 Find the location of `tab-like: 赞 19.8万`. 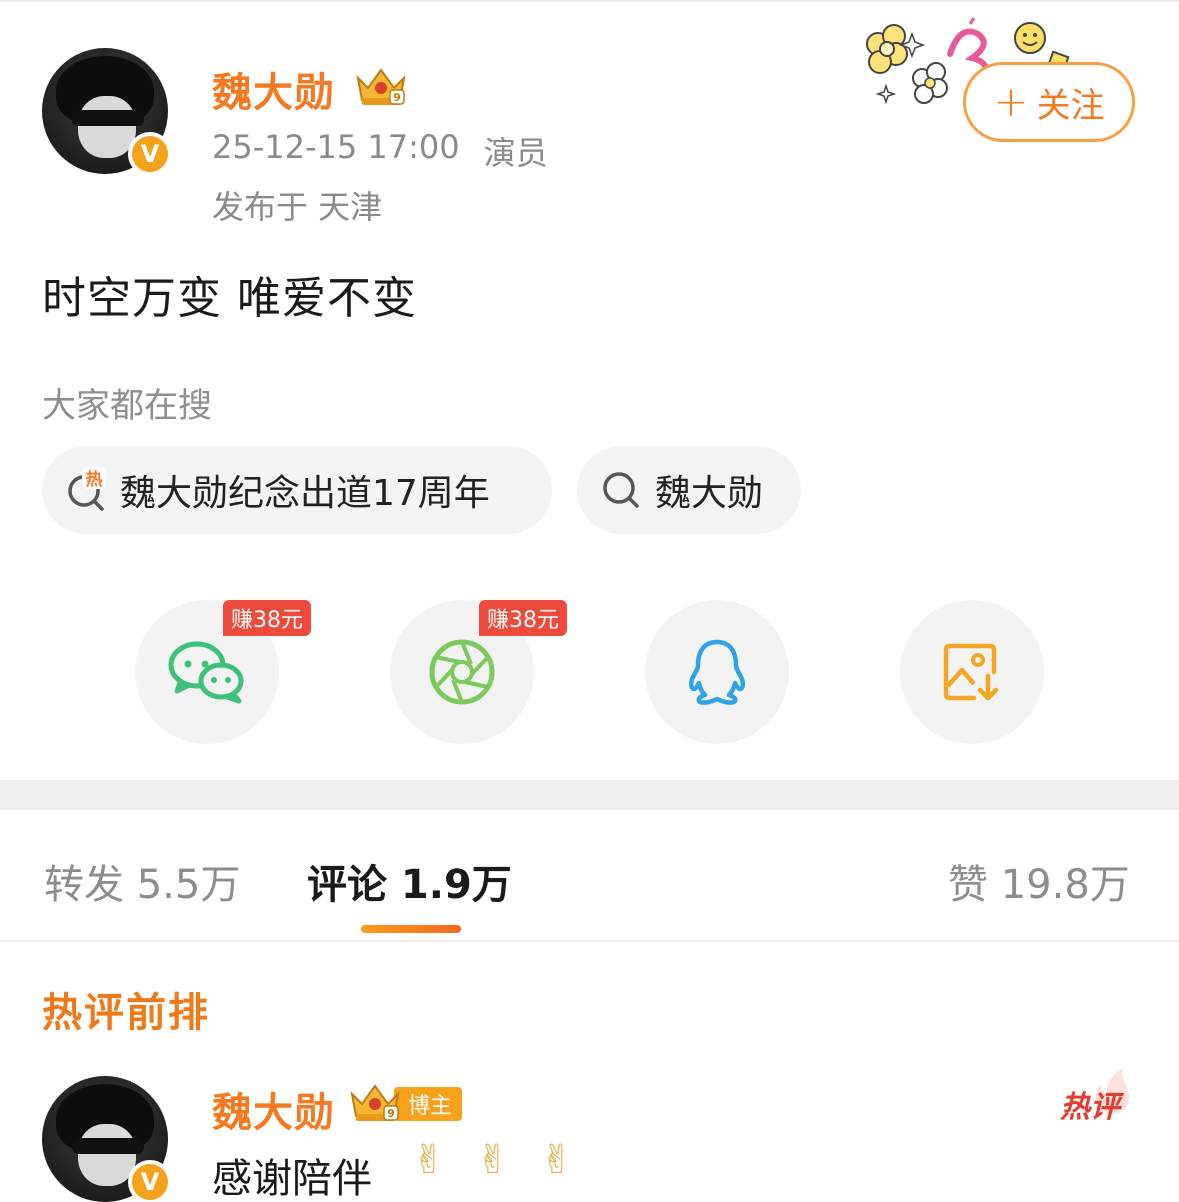

tab-like: 赞 19.8万 is located at coordinates (1039, 881).